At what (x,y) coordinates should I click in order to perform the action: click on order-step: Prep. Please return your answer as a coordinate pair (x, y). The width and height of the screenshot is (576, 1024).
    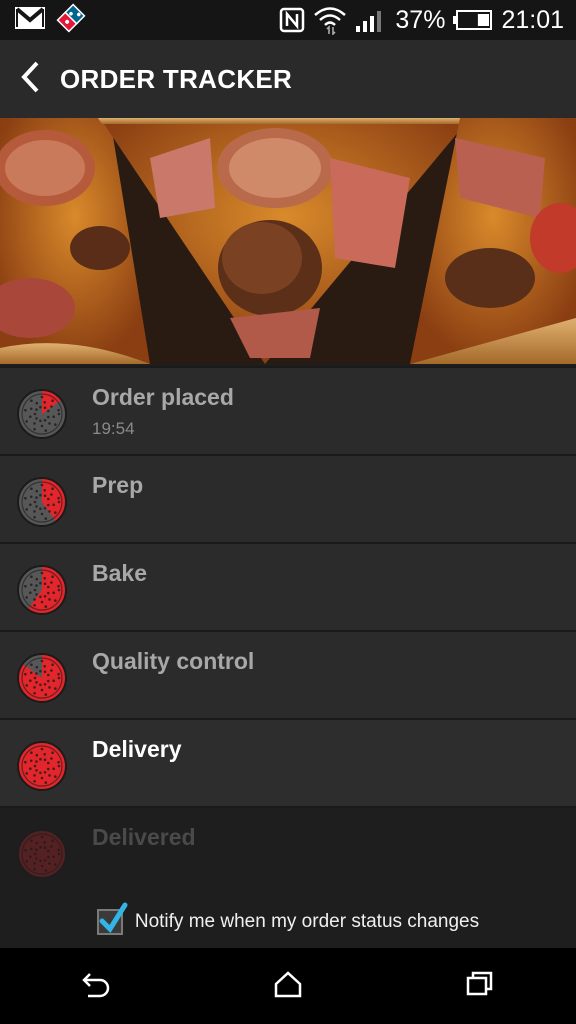
    Looking at the image, I should click on (288, 498).